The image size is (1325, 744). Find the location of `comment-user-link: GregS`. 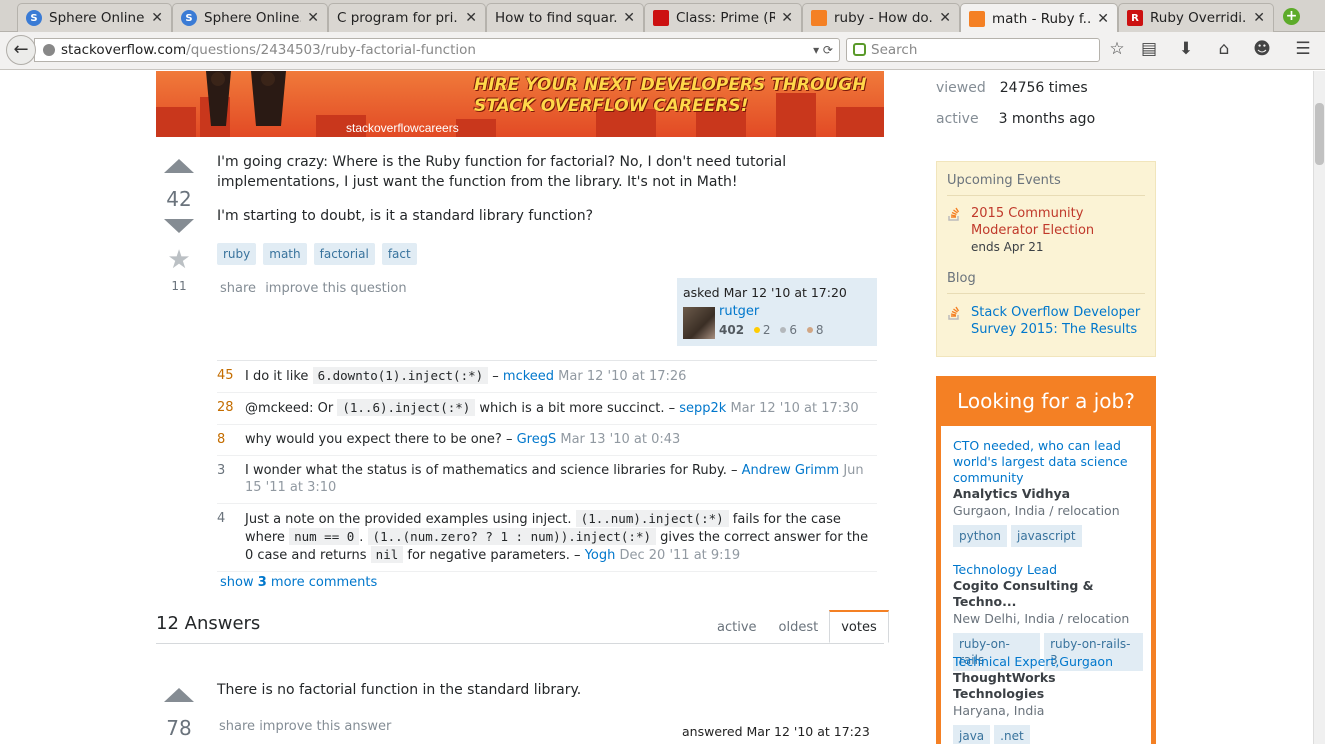

comment-user-link: GregS is located at coordinates (537, 439).